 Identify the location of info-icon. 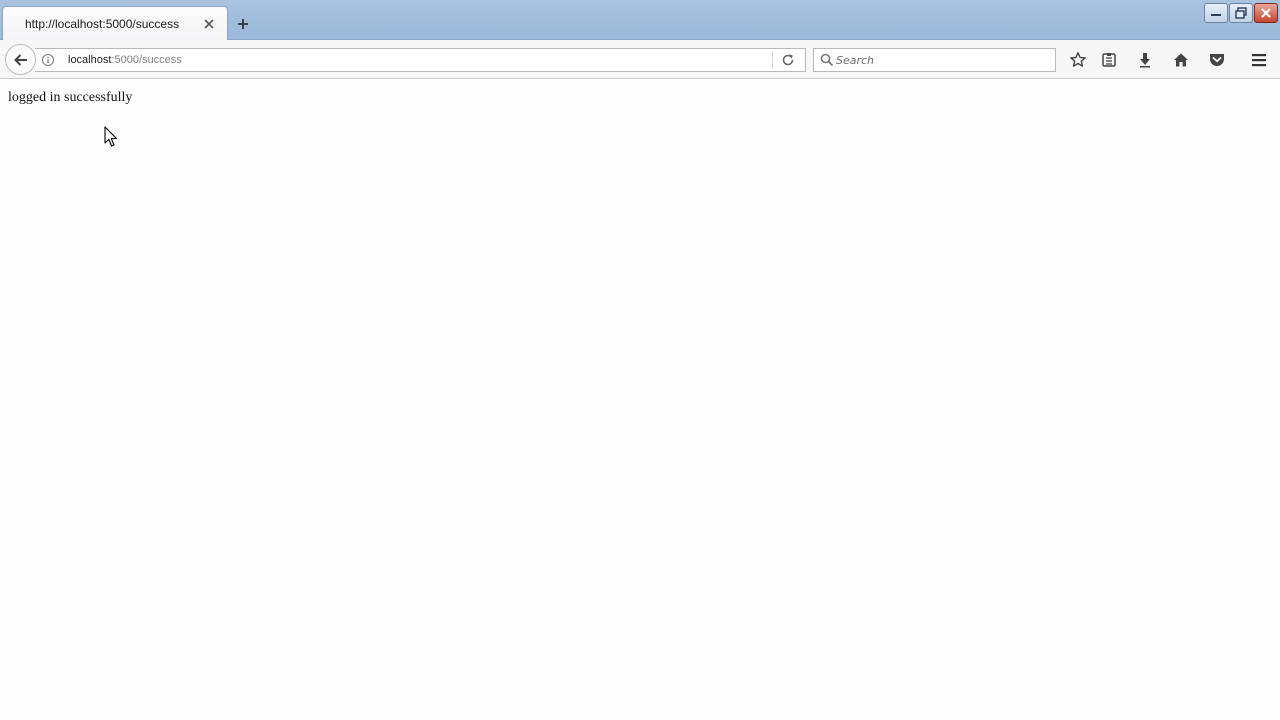
(48, 60).